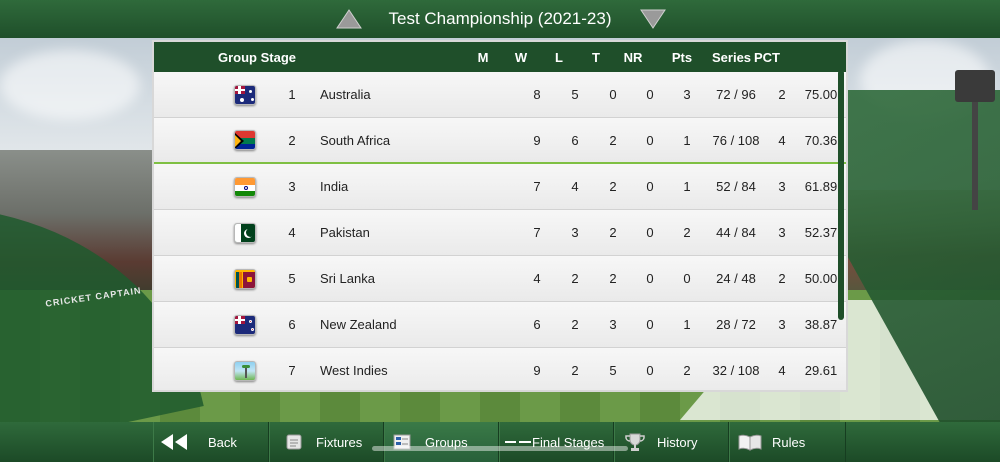 The image size is (1000, 462). Describe the element at coordinates (736, 186) in the screenshot. I see `points-value: 52 / 84` at that location.